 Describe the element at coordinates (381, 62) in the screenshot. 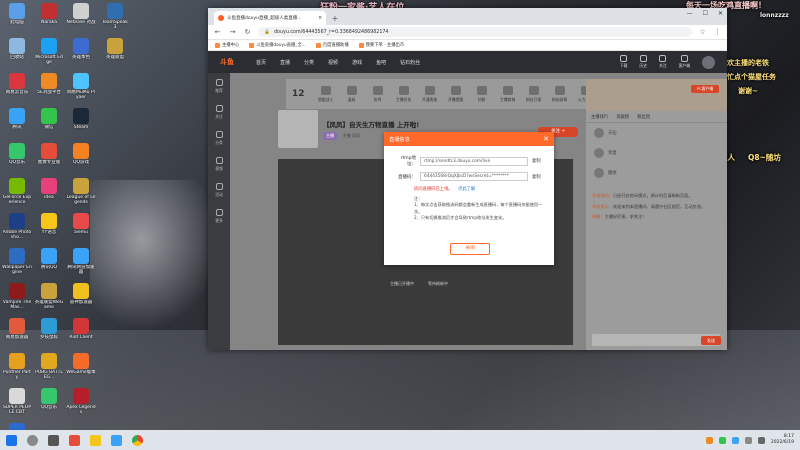

I see `nav-item: 鱼吧` at that location.